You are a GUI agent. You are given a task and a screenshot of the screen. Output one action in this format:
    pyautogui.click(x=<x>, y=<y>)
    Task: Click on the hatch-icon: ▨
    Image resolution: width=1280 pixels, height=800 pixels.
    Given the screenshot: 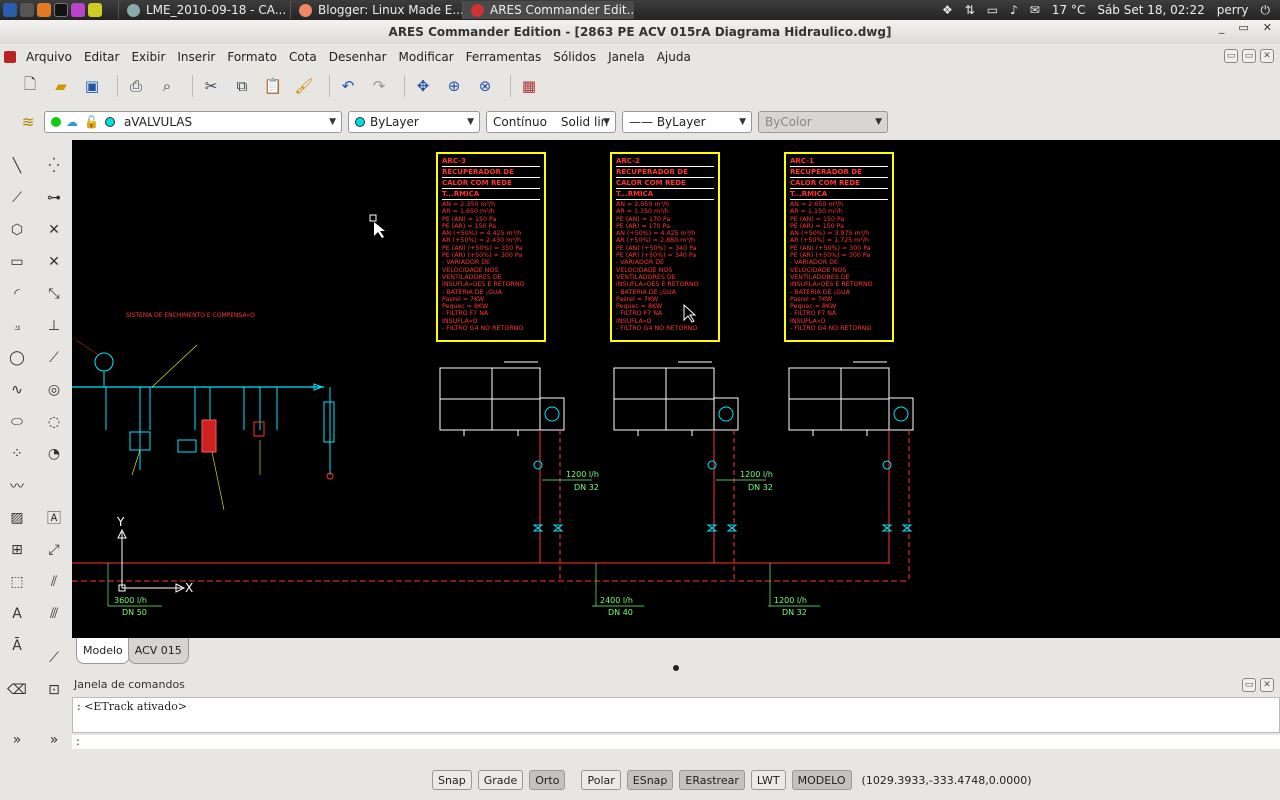 What is the action you would take?
    pyautogui.click(x=17, y=518)
    